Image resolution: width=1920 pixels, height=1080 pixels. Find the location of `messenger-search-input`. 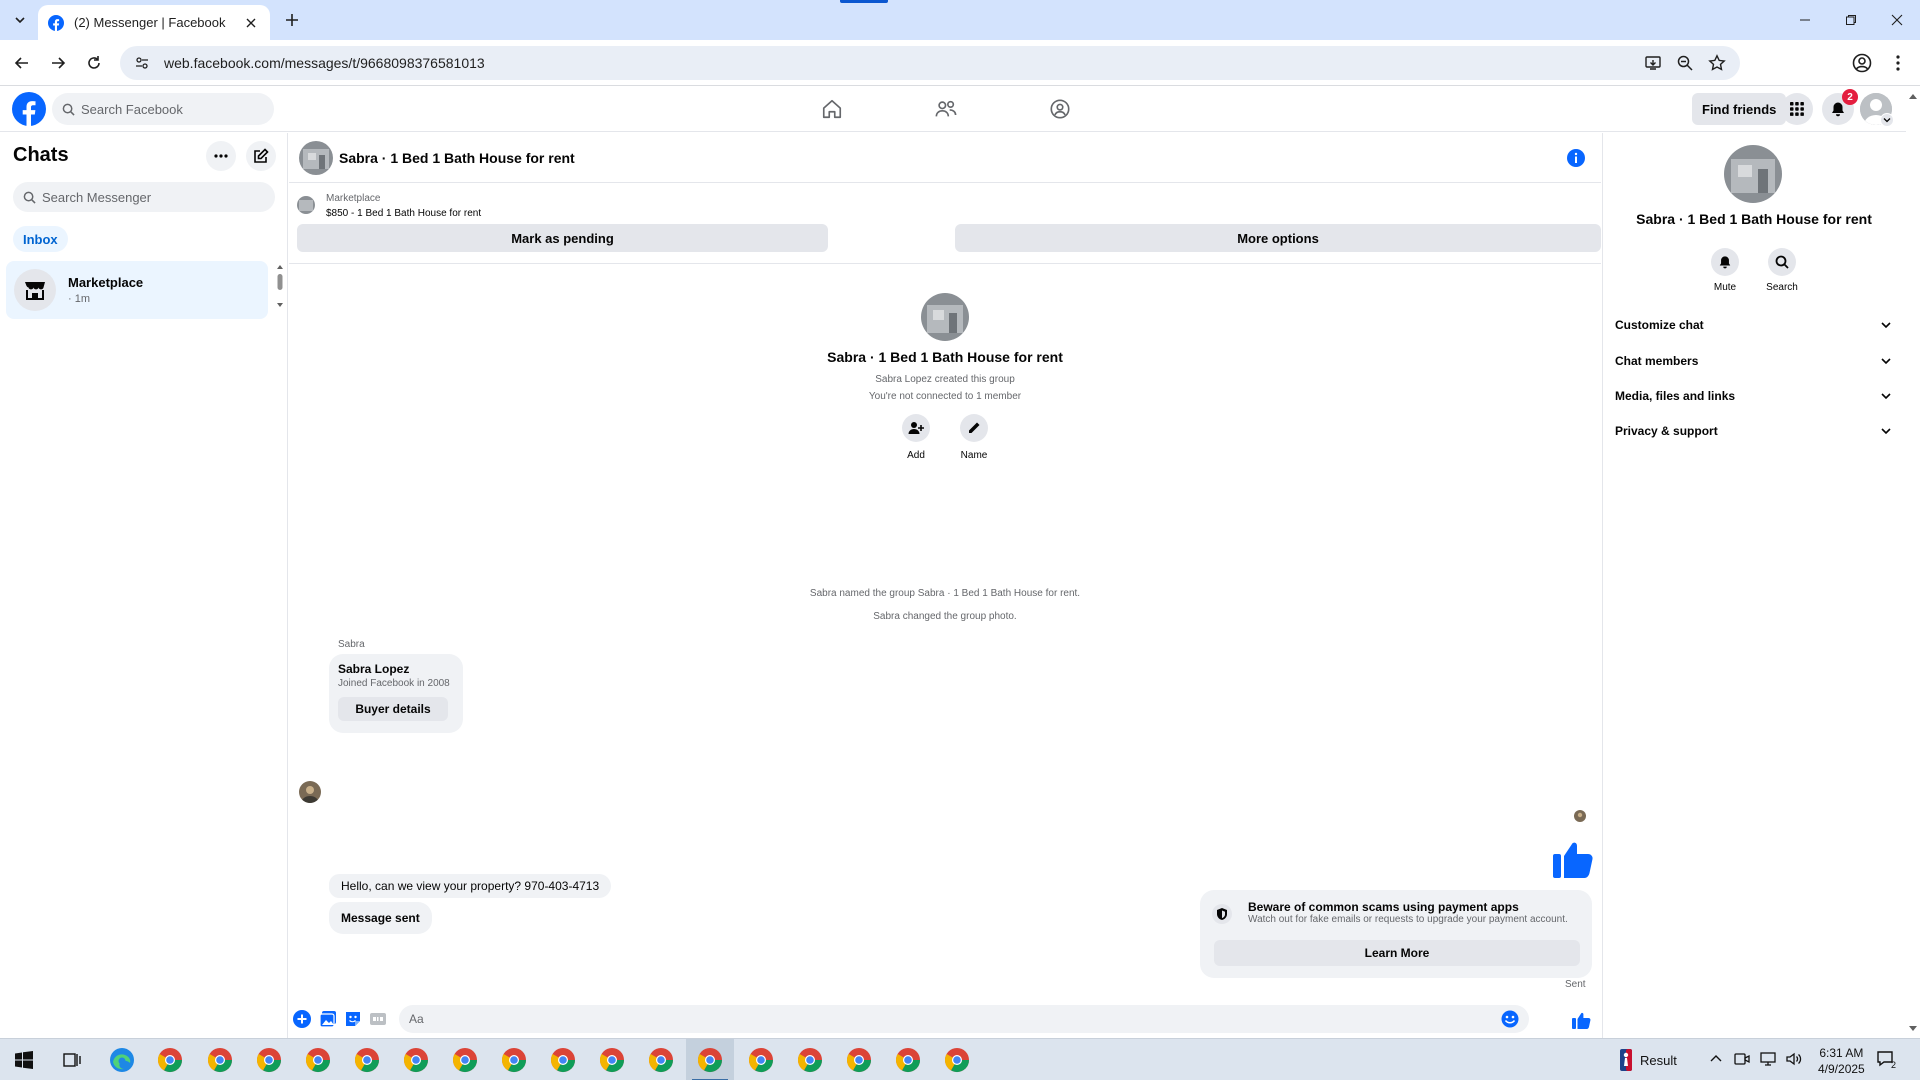

messenger-search-input is located at coordinates (152, 197).